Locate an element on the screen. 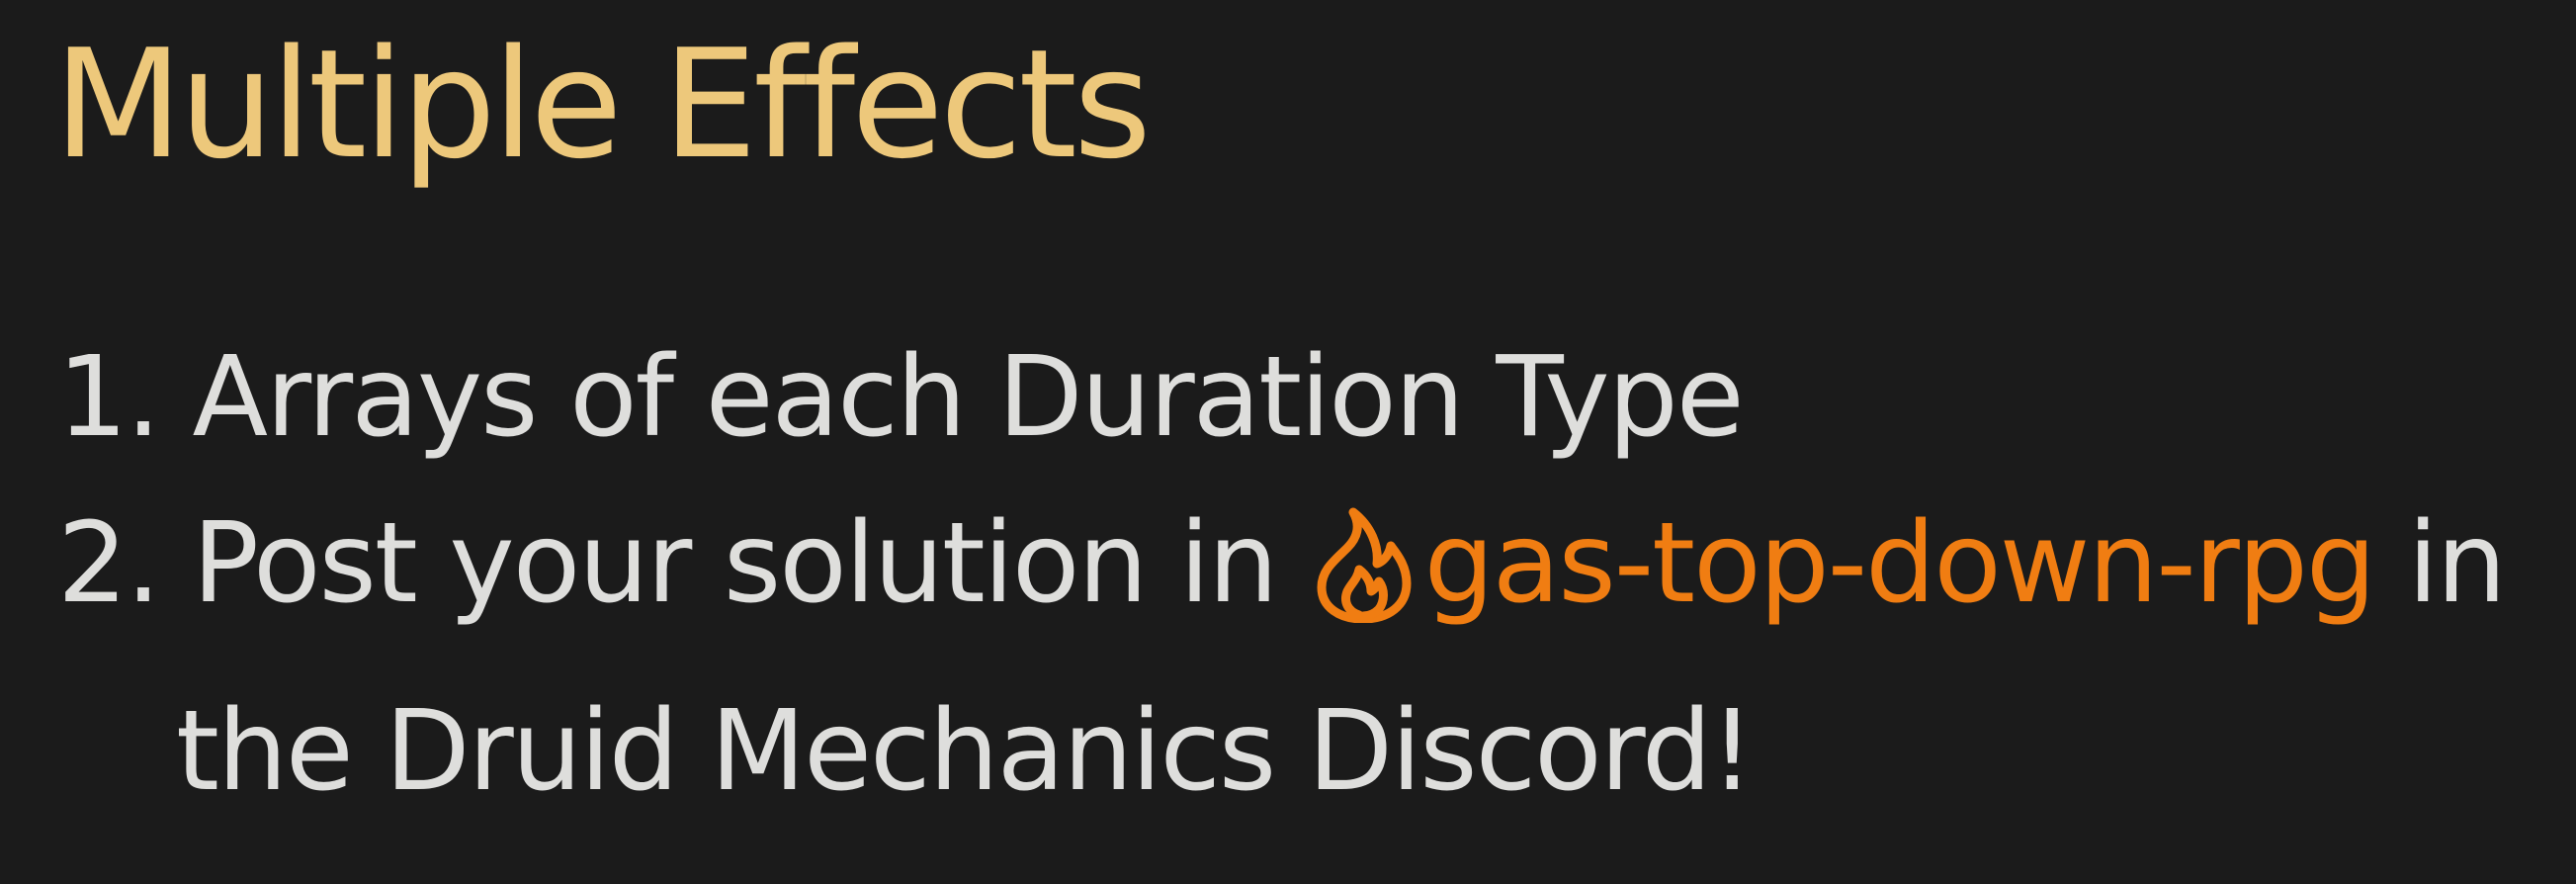  flame-icon is located at coordinates (1364, 585).